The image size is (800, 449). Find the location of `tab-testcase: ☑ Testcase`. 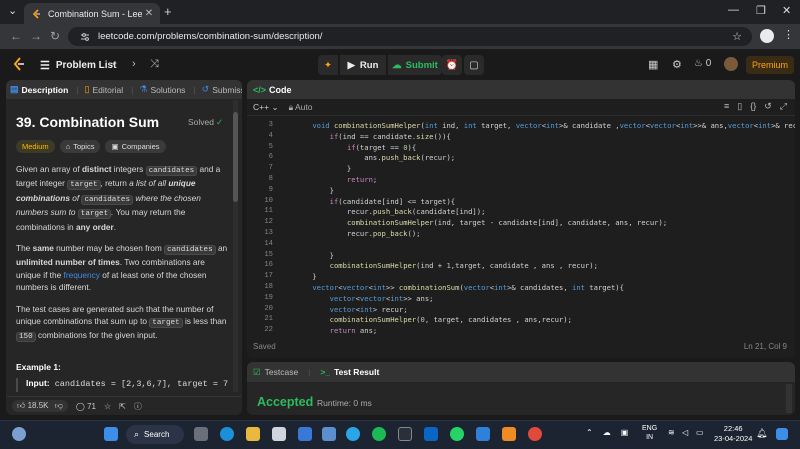

tab-testcase: ☑ Testcase is located at coordinates (275, 372).